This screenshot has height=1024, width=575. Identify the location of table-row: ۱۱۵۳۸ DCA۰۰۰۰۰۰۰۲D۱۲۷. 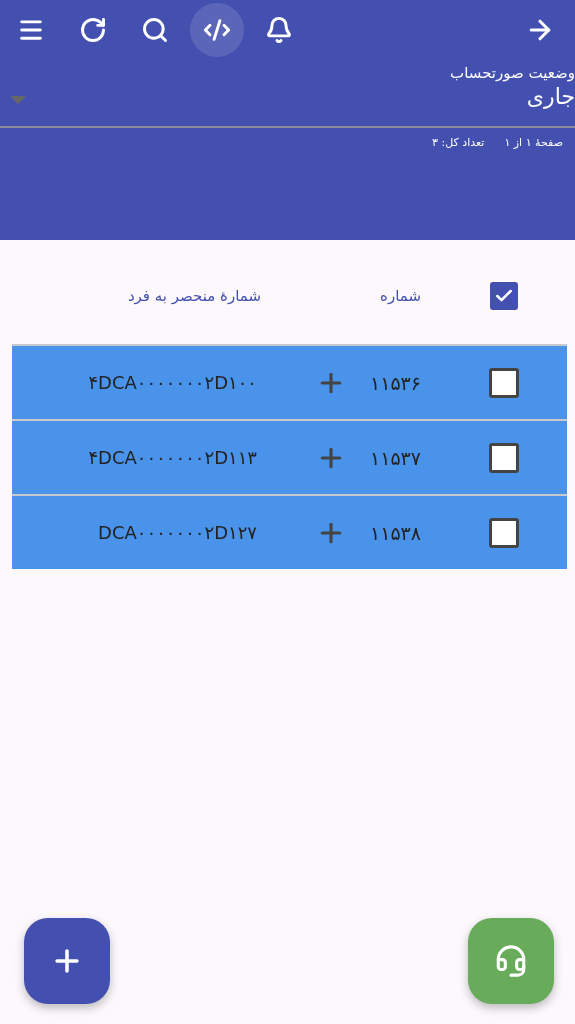
(289, 531).